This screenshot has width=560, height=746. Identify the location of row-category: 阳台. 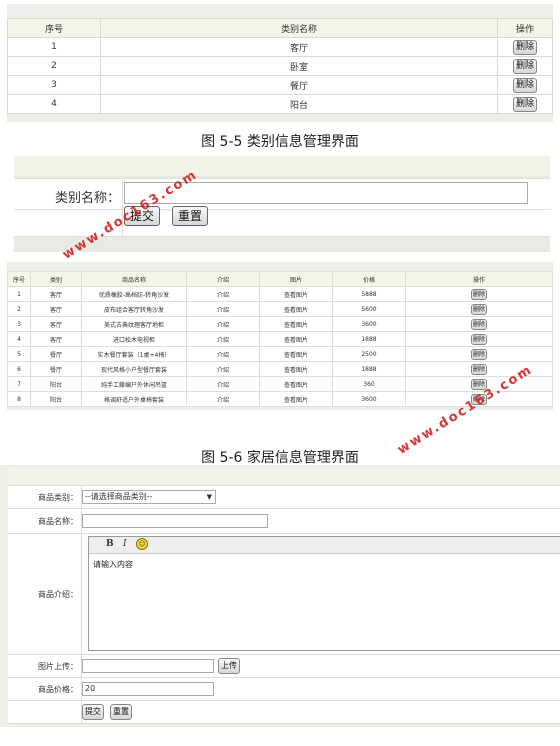
(56, 399).